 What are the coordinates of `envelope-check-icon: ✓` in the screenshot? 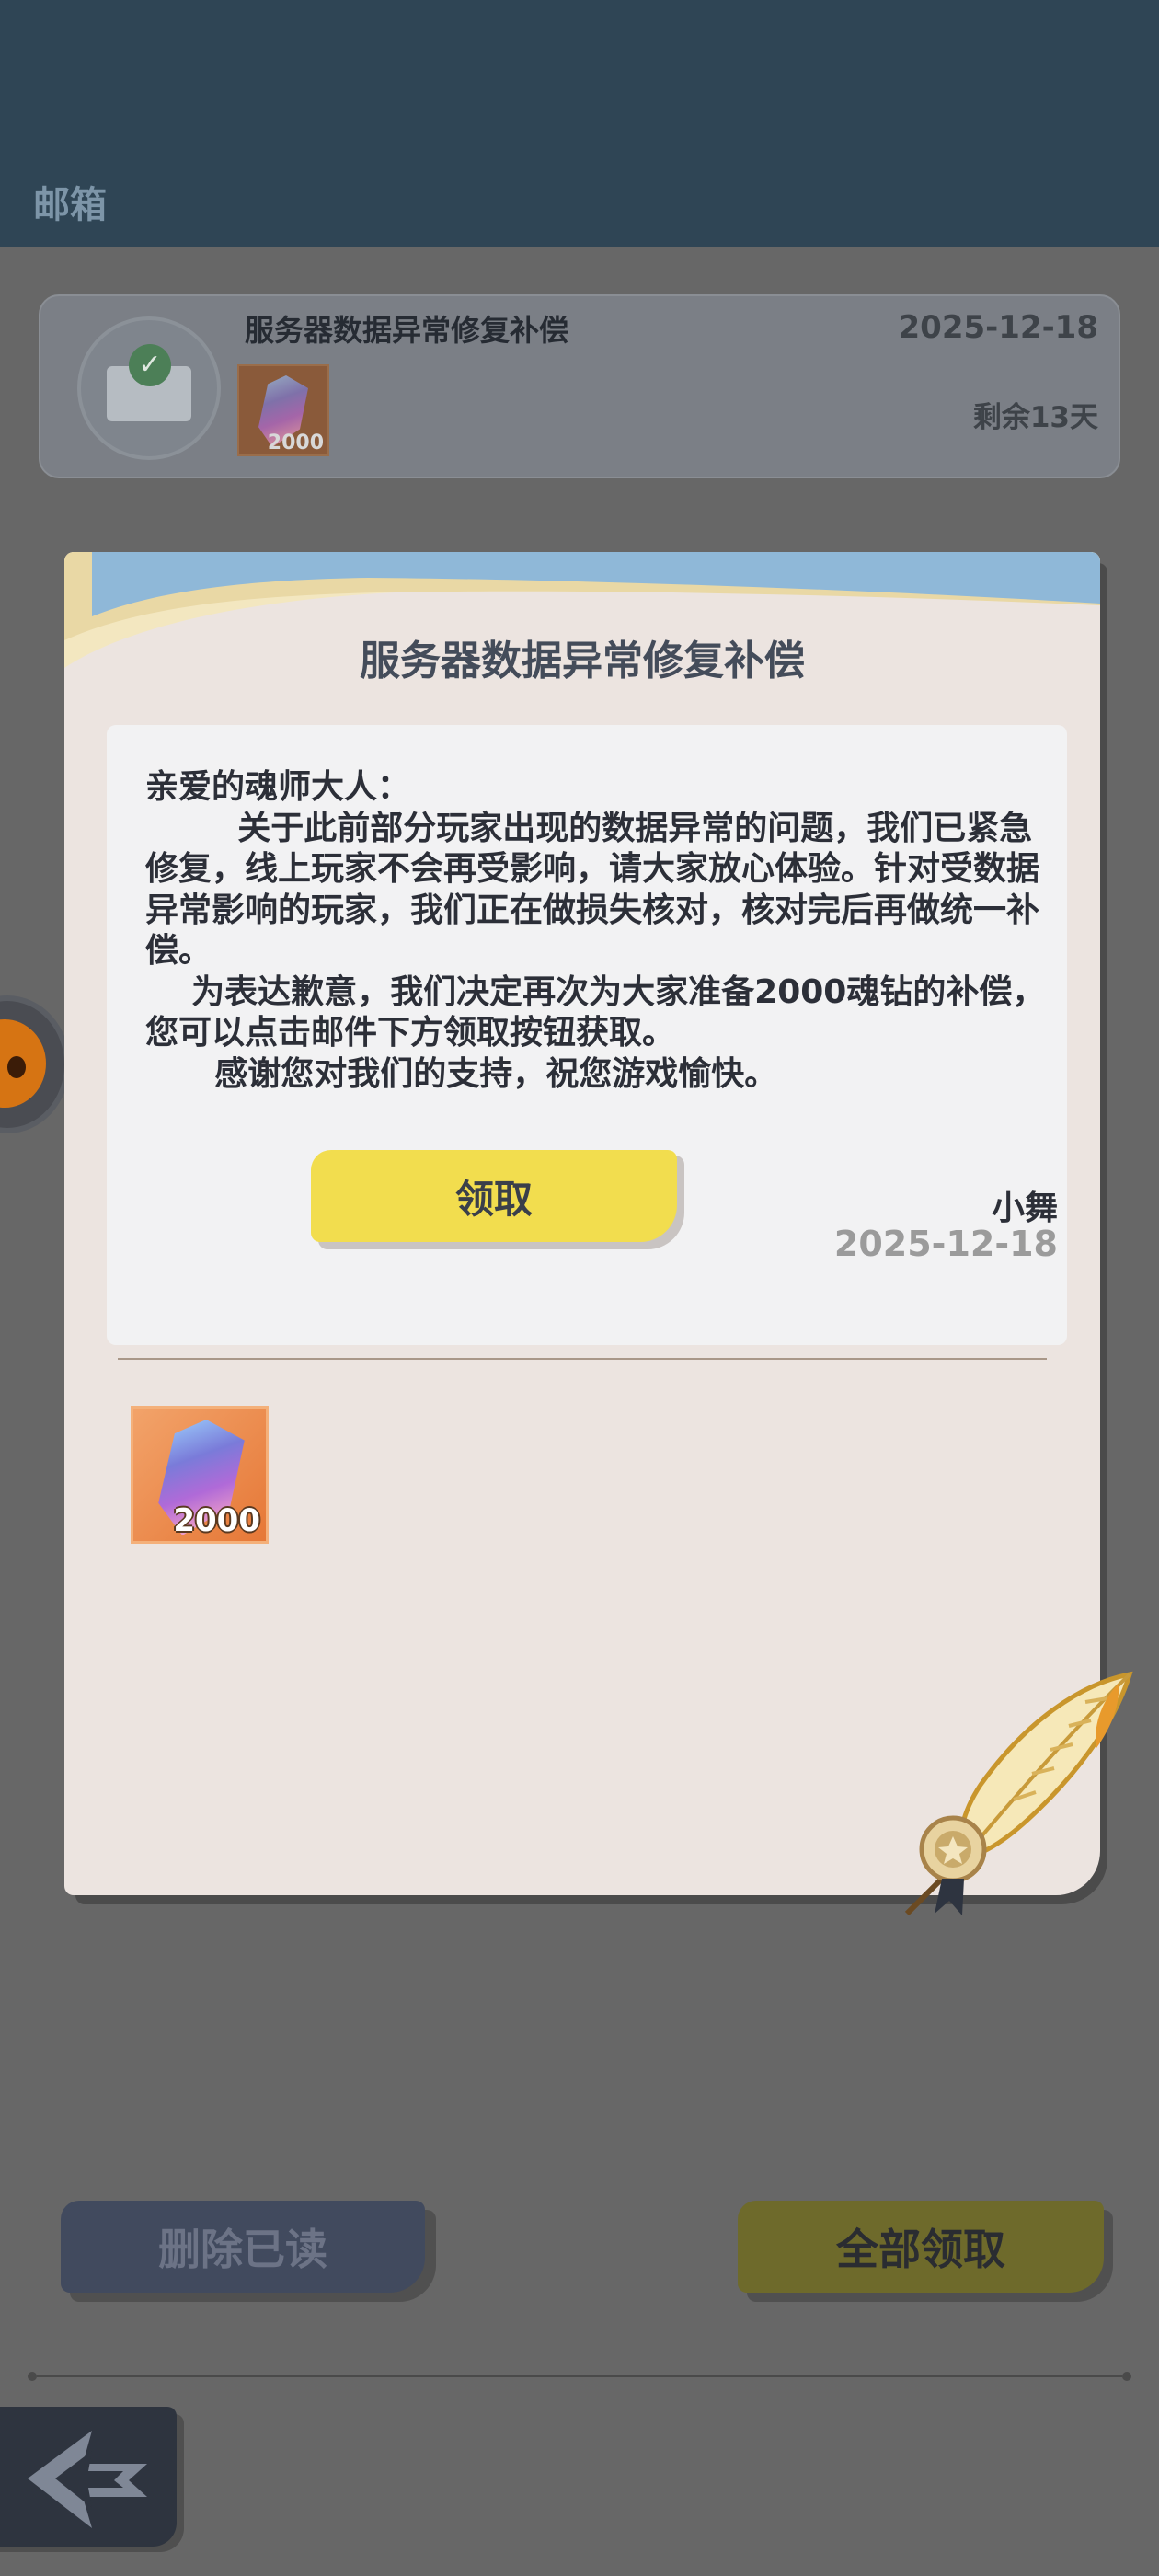 It's located at (149, 388).